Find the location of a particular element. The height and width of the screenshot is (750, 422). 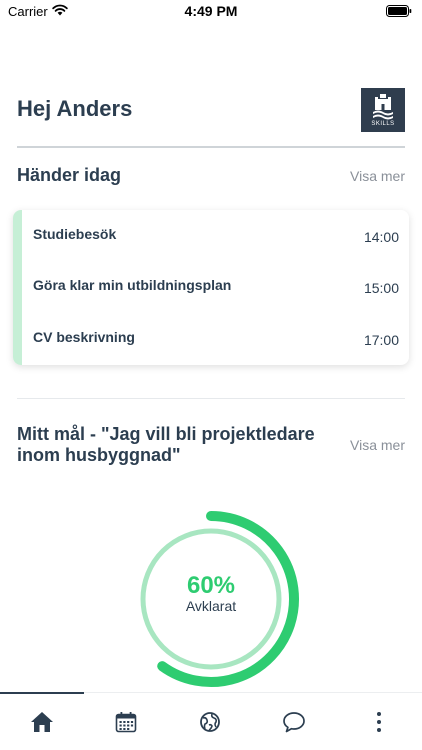

today-show-more-link: Visa mer is located at coordinates (377, 176).